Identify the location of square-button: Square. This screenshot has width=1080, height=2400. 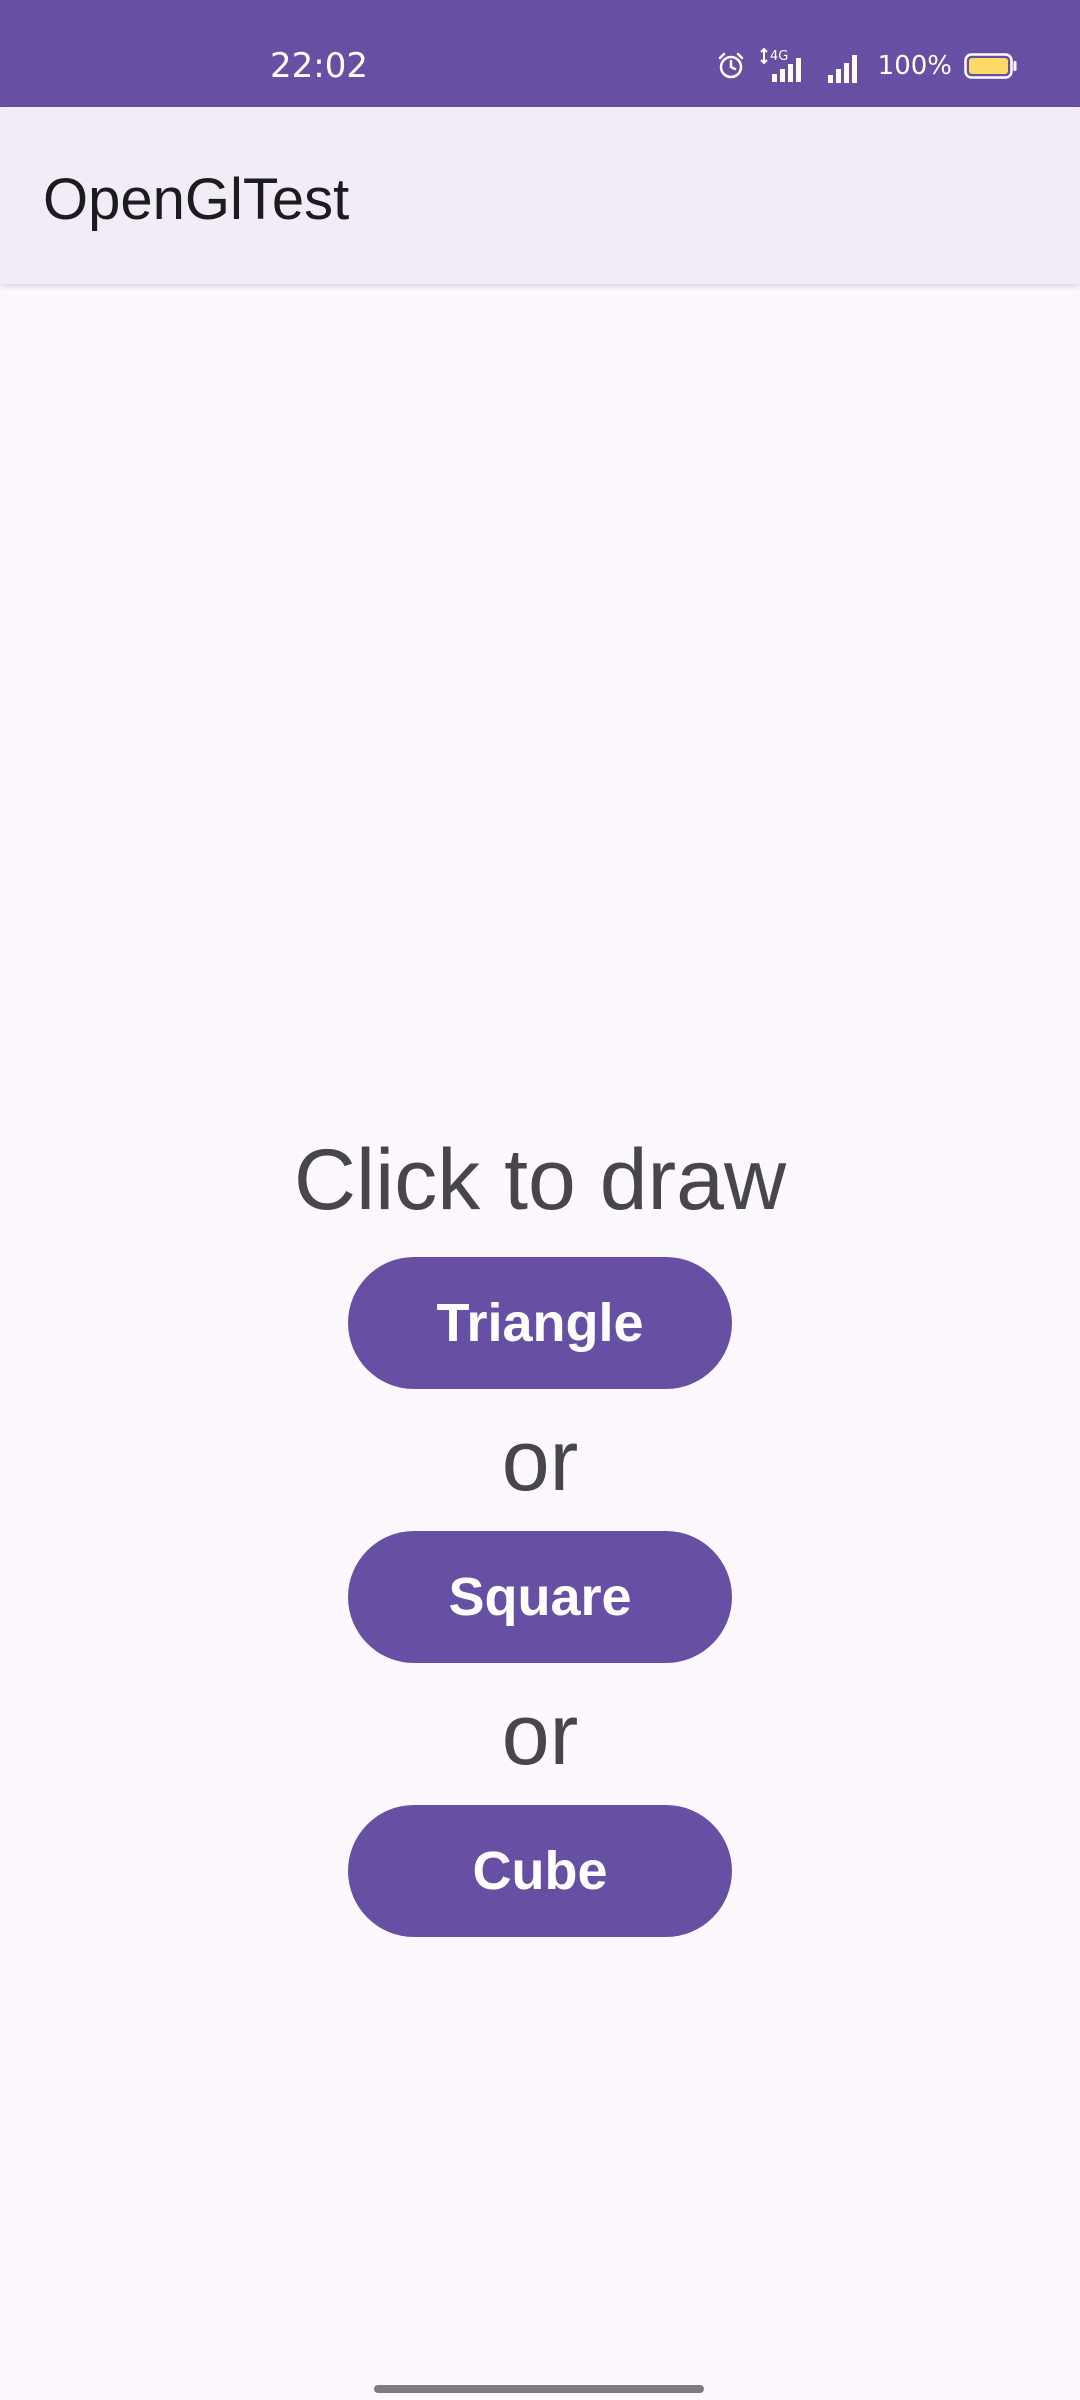
(540, 1597).